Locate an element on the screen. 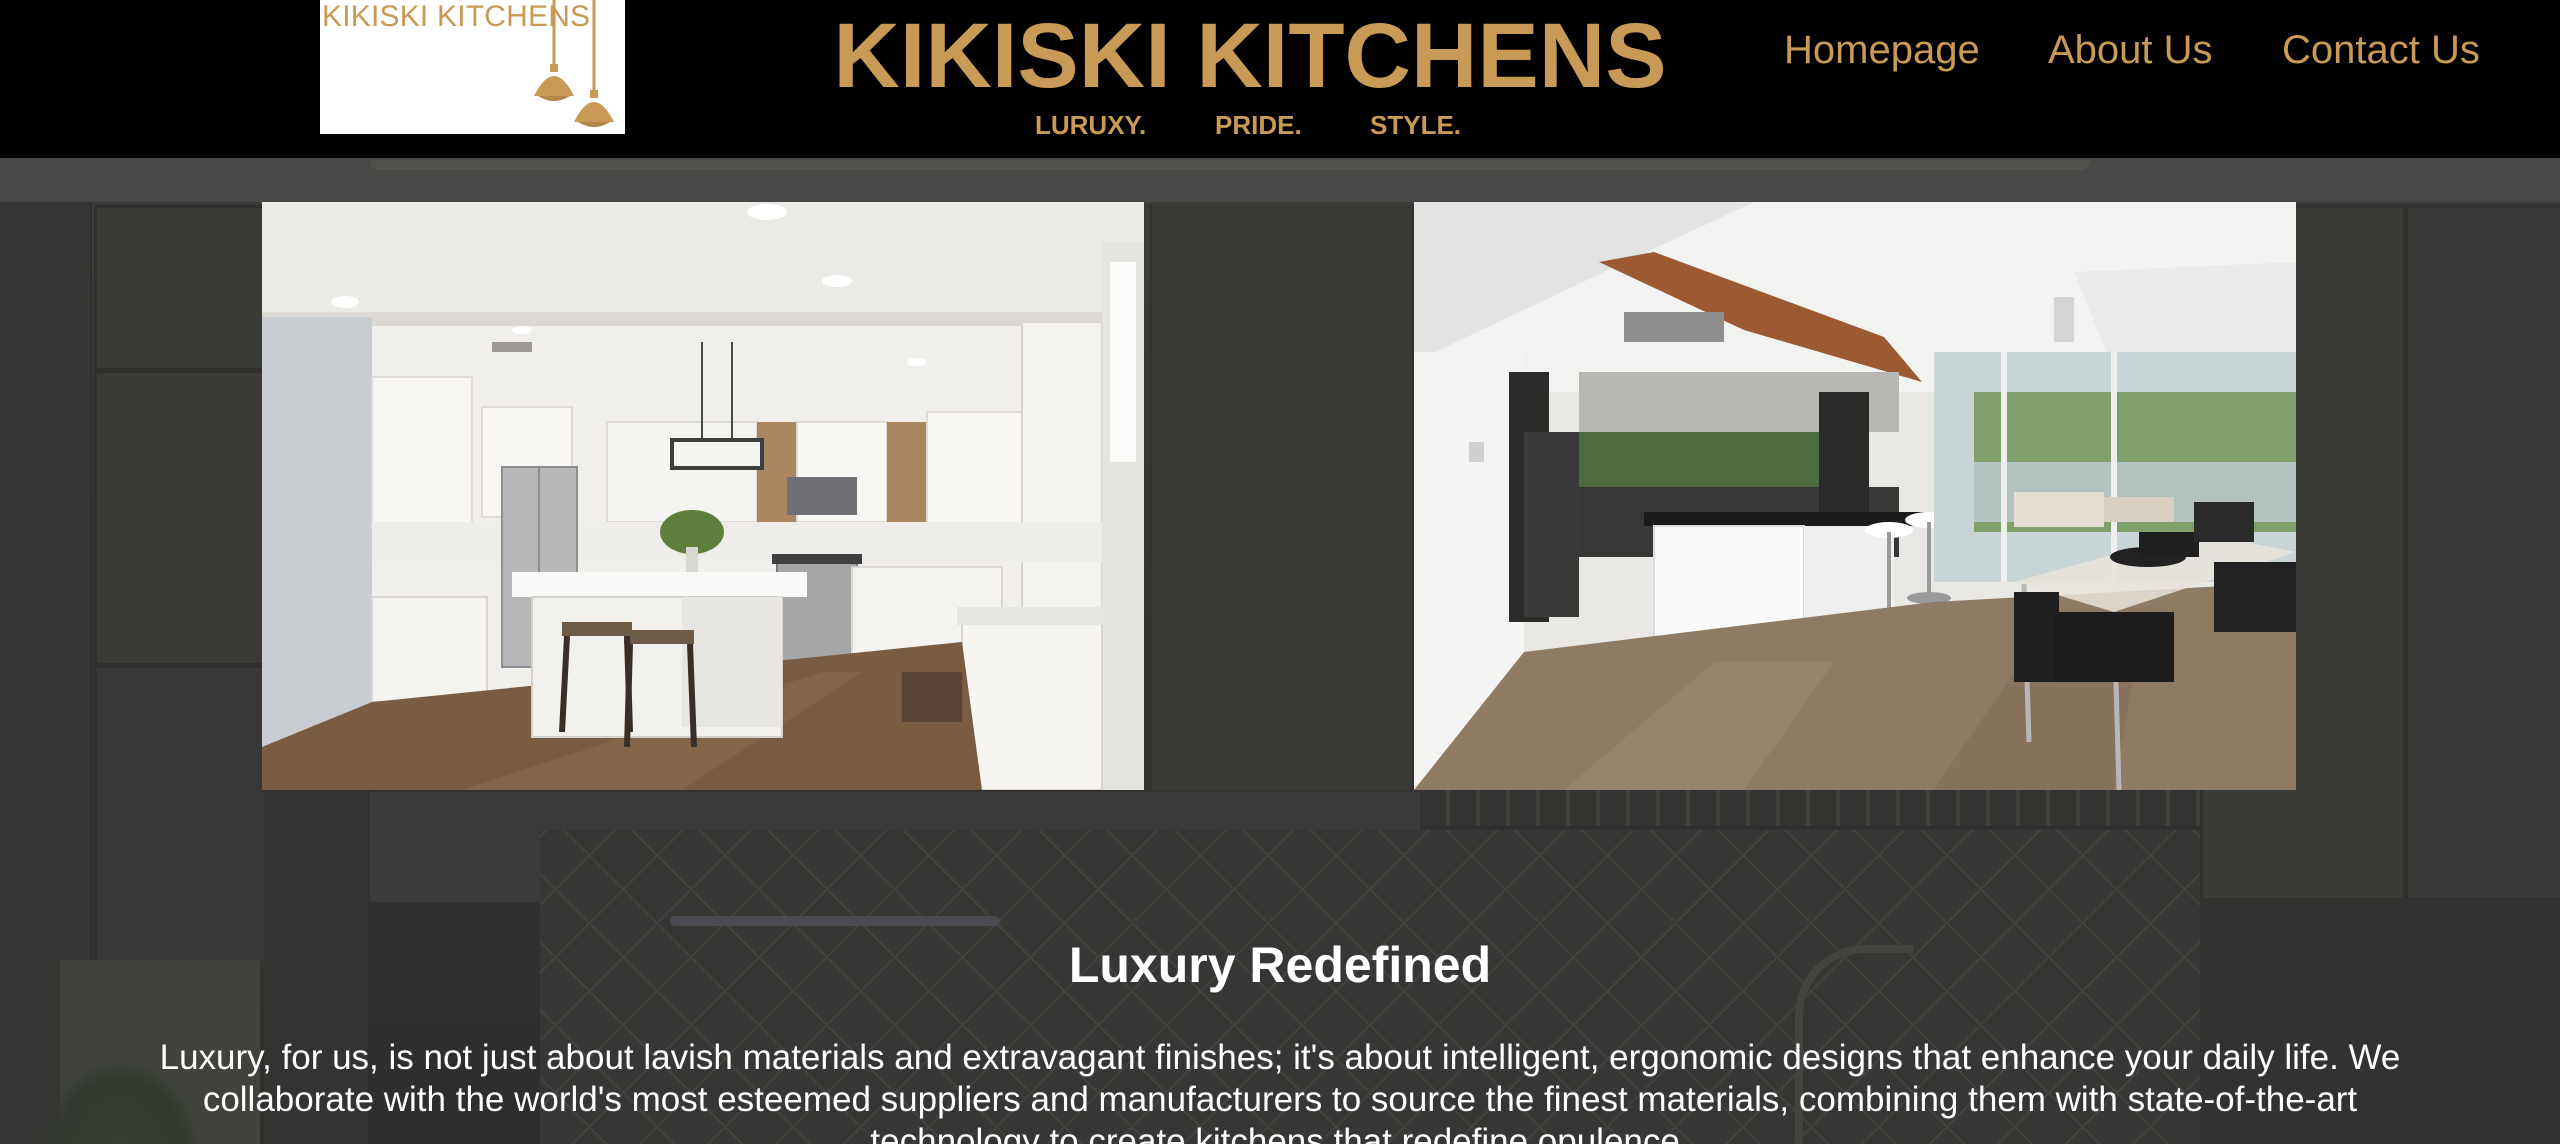  tagline-pride: PRIDE. is located at coordinates (1258, 125).